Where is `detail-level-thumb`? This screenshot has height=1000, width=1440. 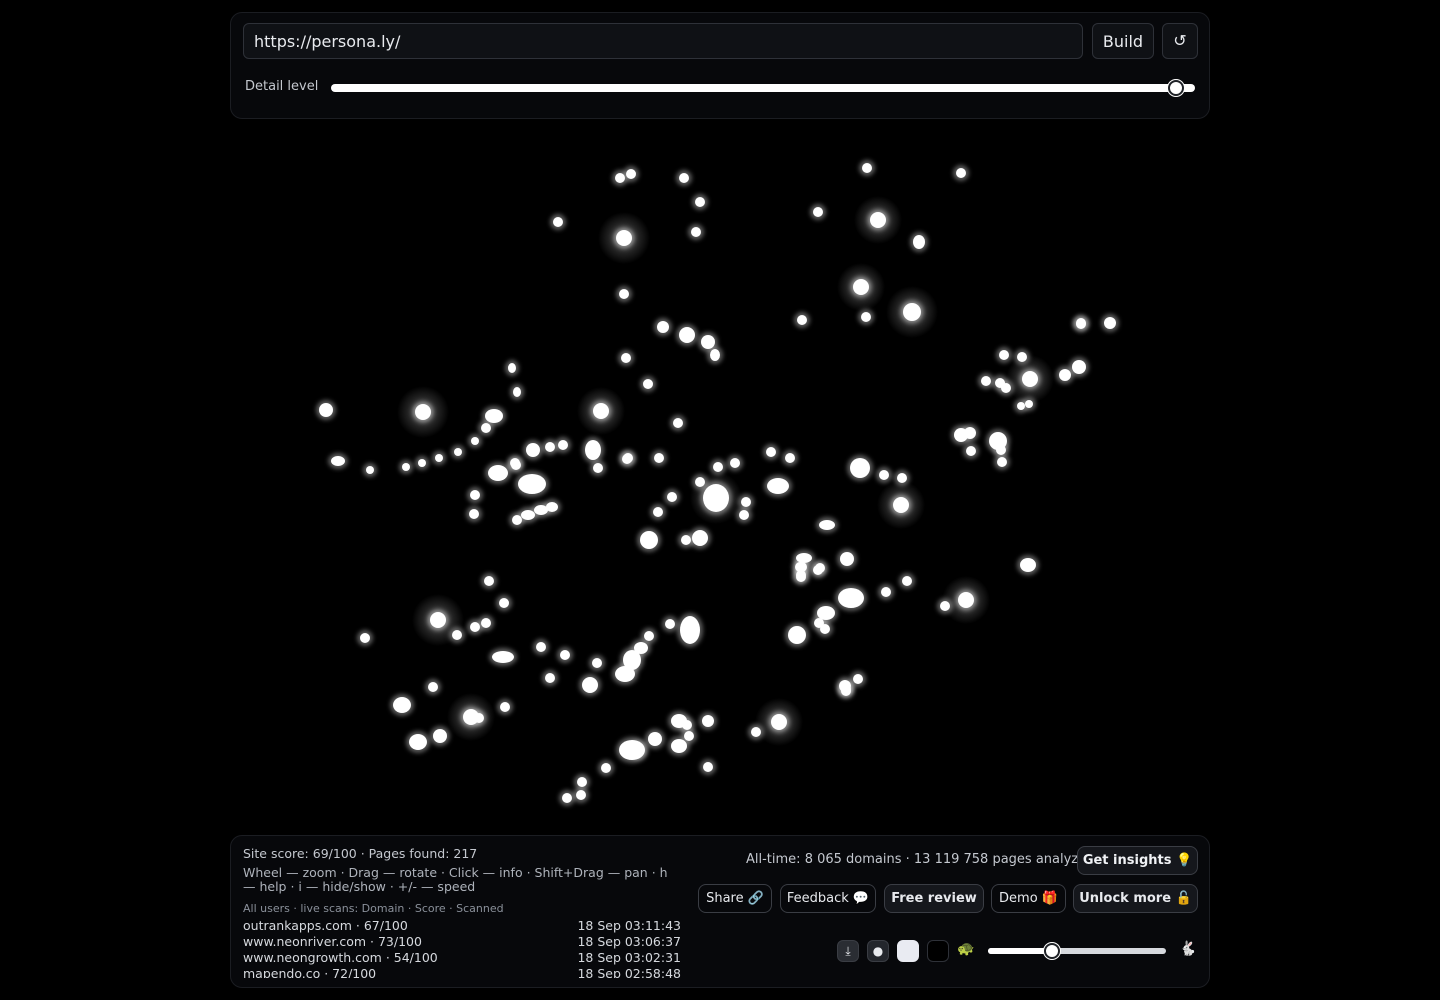 detail-level-thumb is located at coordinates (1176, 88).